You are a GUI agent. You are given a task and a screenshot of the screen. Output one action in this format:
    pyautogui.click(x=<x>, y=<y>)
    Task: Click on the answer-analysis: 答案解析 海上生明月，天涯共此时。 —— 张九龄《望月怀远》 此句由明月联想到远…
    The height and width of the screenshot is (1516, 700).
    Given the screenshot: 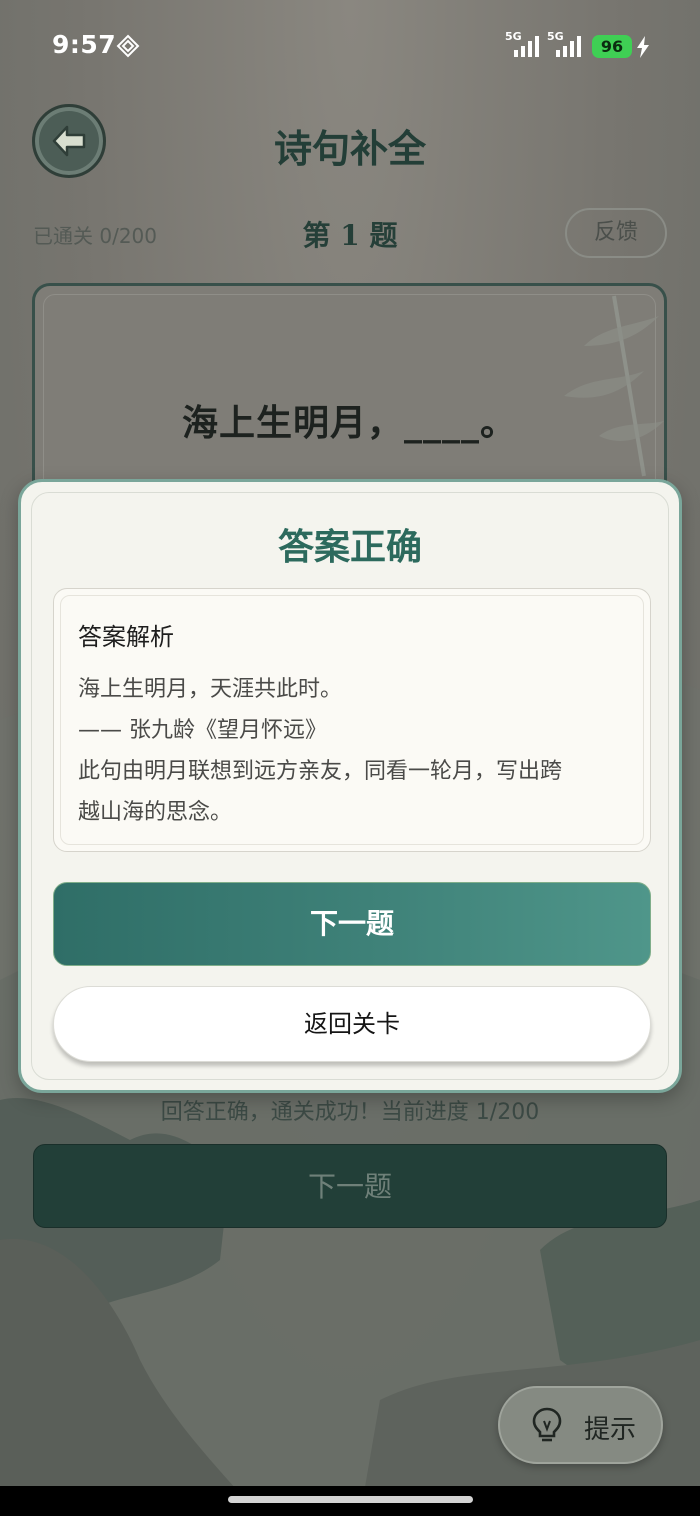 What is the action you would take?
    pyautogui.click(x=352, y=720)
    